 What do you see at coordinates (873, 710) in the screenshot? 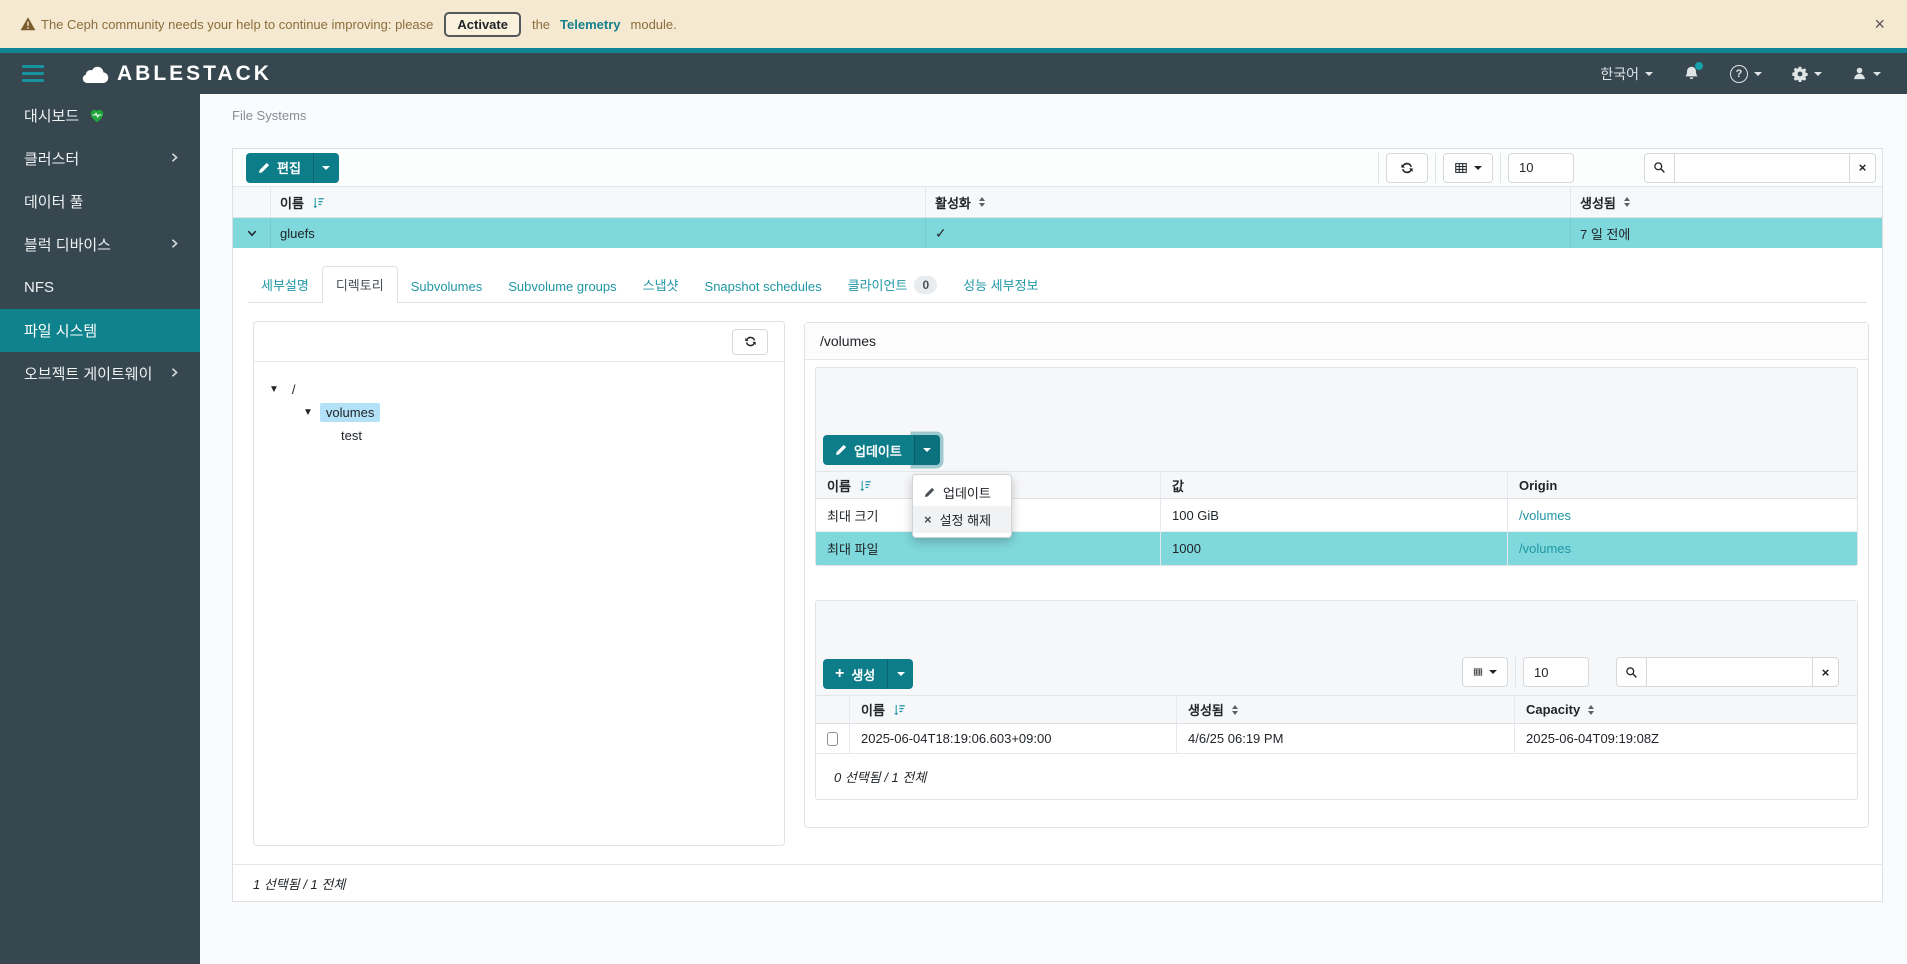
I see `col-label: 이름` at bounding box center [873, 710].